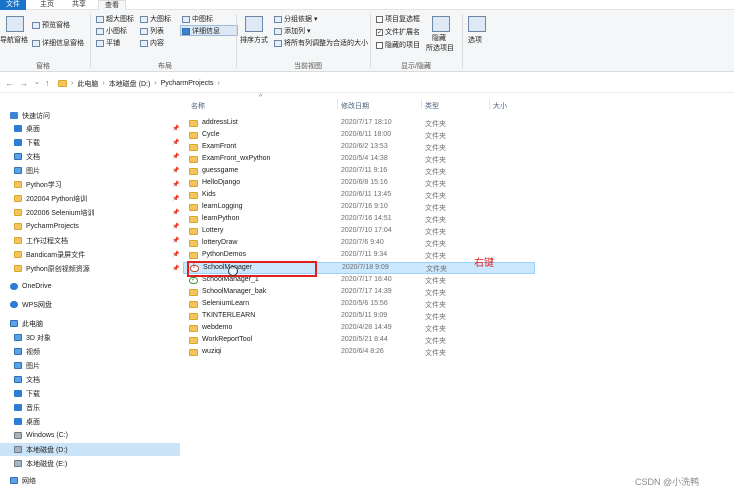 The height and width of the screenshot is (493, 734). What do you see at coordinates (396, 83) in the screenshot?
I see `breadcrumb: › 此电脑 › 本地磁盘 (D:) › PycharmProjects ›` at bounding box center [396, 83].